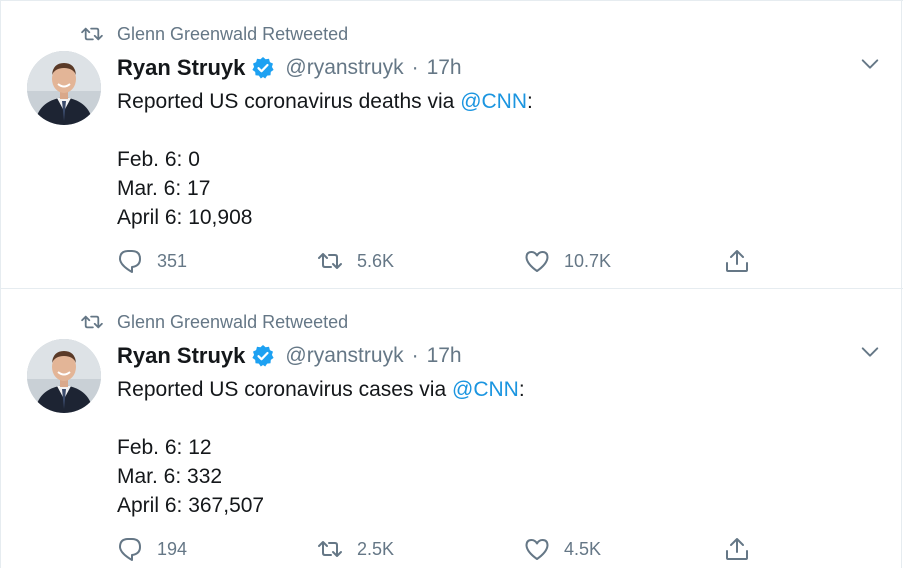  I want to click on tweet-actions: 351 5.6K 10.7K, so click(447, 261).